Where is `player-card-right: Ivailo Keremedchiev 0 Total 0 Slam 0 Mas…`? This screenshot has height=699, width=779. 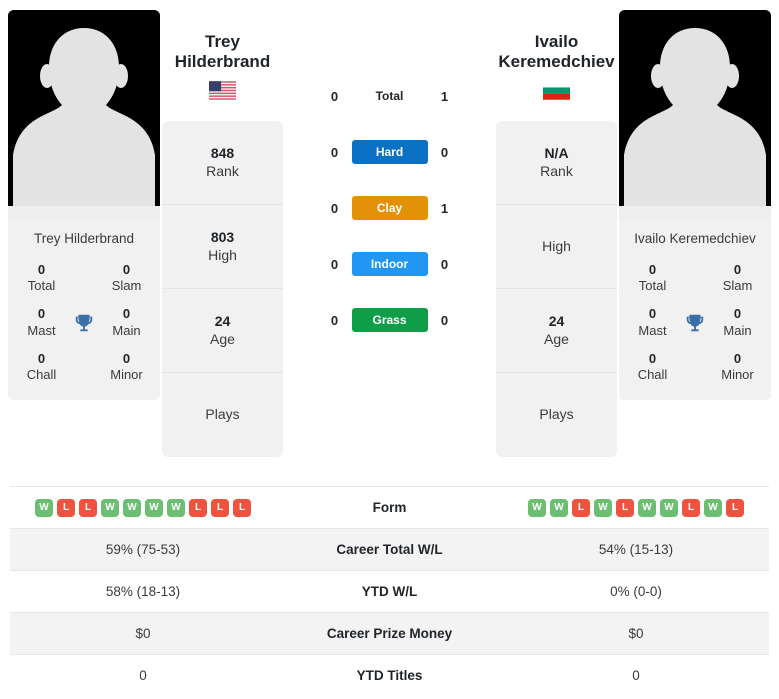 player-card-right: Ivailo Keremedchiev 0 Total 0 Slam 0 Mas… is located at coordinates (695, 205).